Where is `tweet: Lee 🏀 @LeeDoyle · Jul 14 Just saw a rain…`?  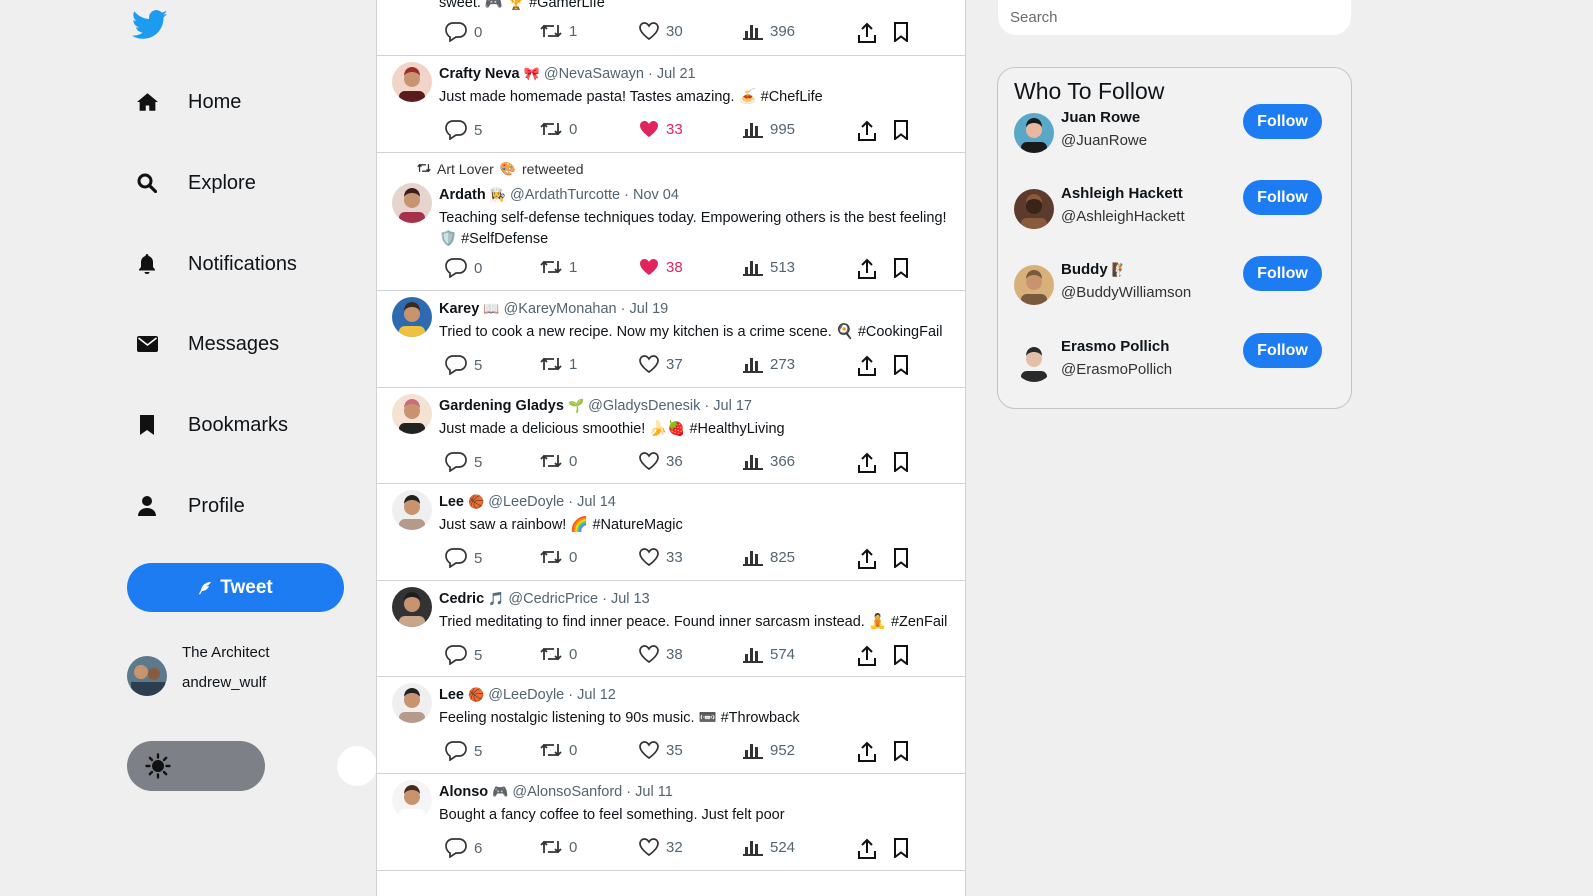 tweet: Lee 🏀 @LeeDoyle · Jul 14 Just saw a rain… is located at coordinates (671, 532).